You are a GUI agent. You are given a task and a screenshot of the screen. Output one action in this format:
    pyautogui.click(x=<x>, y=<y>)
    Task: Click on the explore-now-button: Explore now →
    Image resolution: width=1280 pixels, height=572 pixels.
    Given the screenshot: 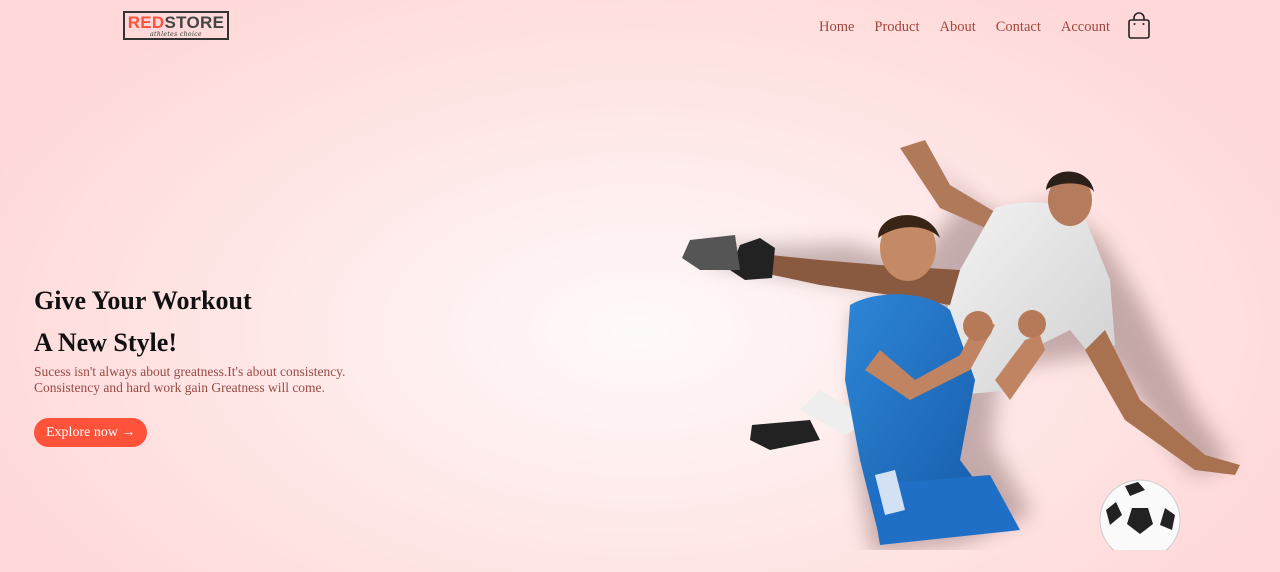 What is the action you would take?
    pyautogui.click(x=91, y=432)
    